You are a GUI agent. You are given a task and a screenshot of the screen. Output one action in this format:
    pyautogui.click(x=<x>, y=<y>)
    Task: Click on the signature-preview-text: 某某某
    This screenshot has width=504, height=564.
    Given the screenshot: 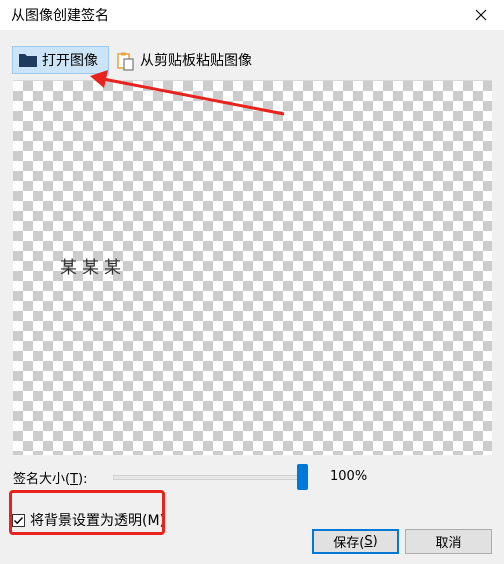 What is the action you would take?
    pyautogui.click(x=93, y=268)
    